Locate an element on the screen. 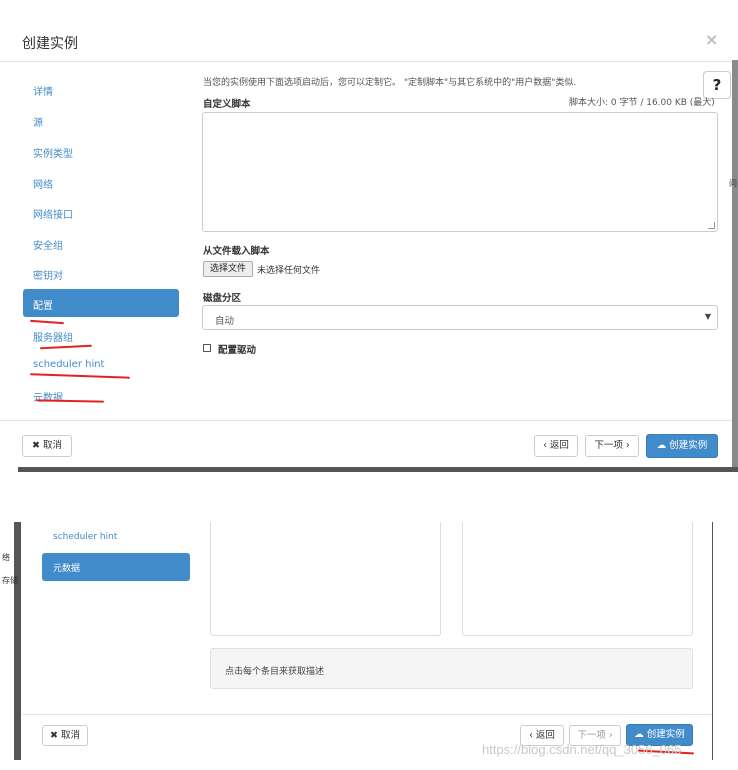 This screenshot has width=738, height=770. sidebar-item-source: 源 is located at coordinates (38, 121).